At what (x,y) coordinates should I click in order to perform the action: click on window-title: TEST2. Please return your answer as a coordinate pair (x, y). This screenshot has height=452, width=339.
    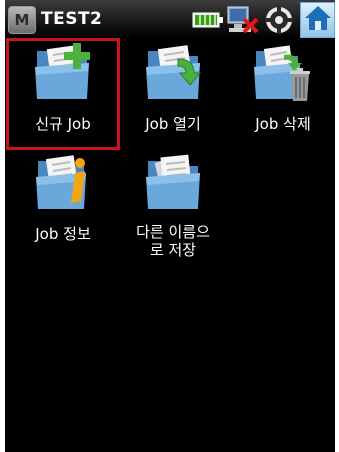
    Looking at the image, I should click on (72, 19).